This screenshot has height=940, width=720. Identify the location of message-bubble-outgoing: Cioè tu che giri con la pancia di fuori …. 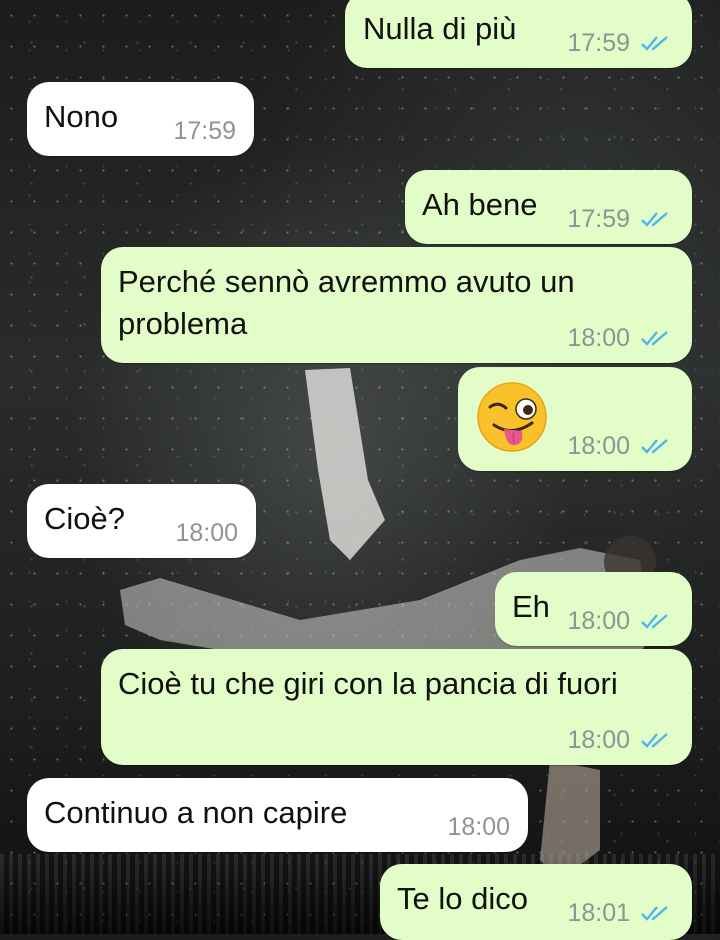
(396, 707).